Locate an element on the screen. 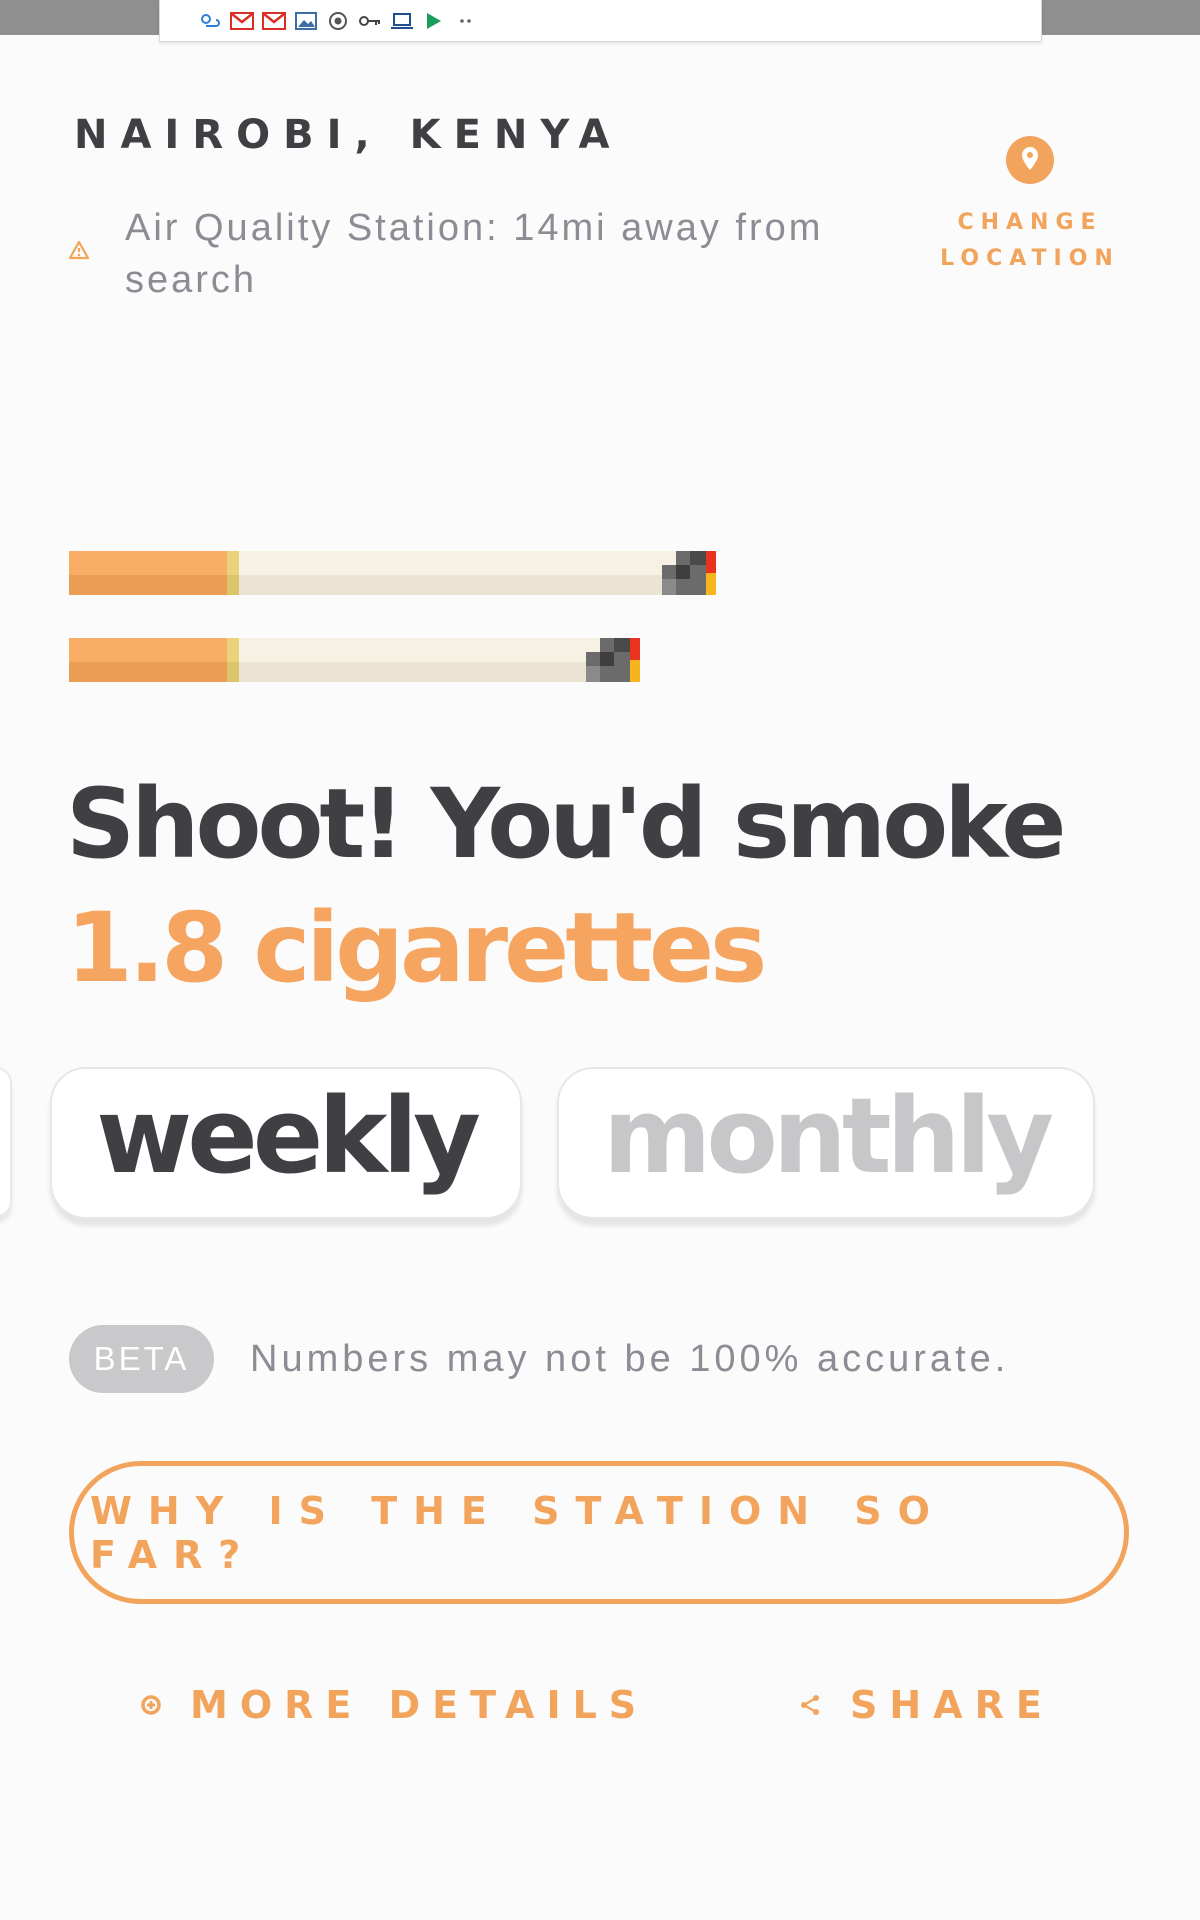 The width and height of the screenshot is (1200, 1920). headline-prefix: Shoot! You'd smoke is located at coordinates (566, 824).